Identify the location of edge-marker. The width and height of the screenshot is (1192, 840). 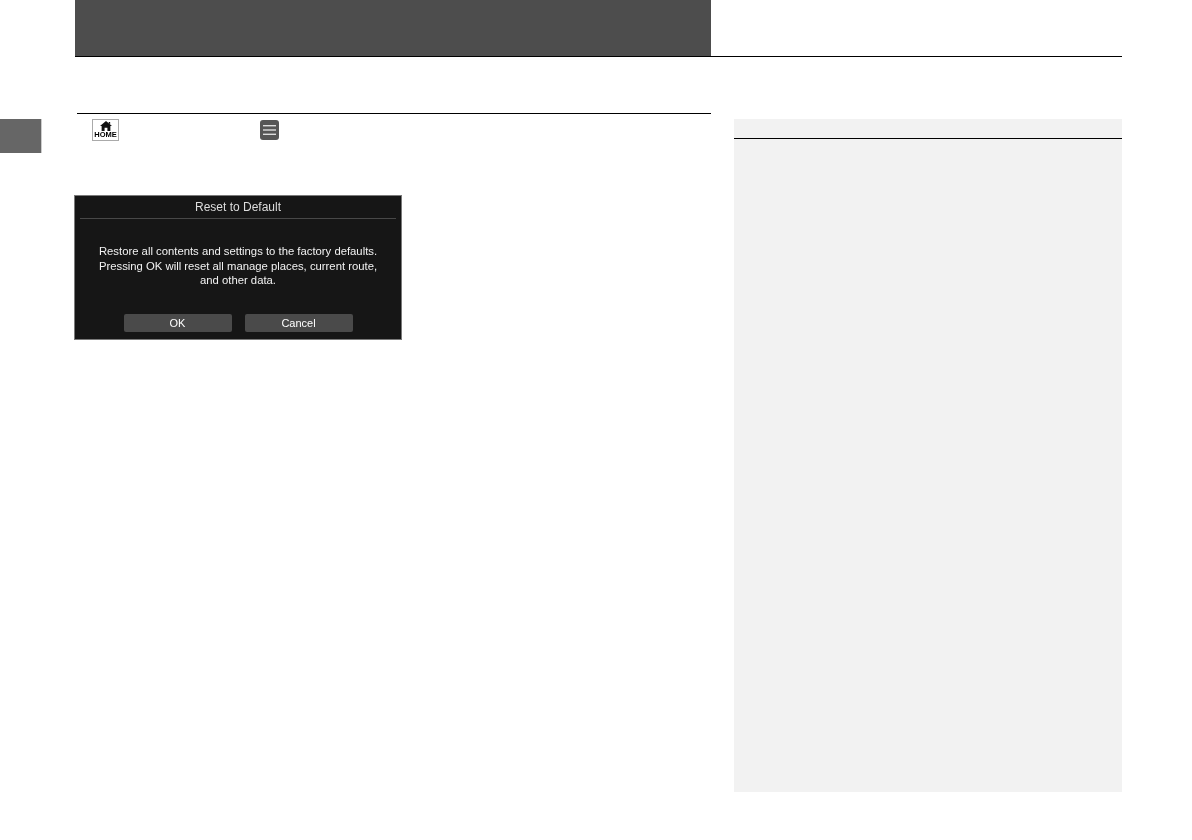
(21, 136).